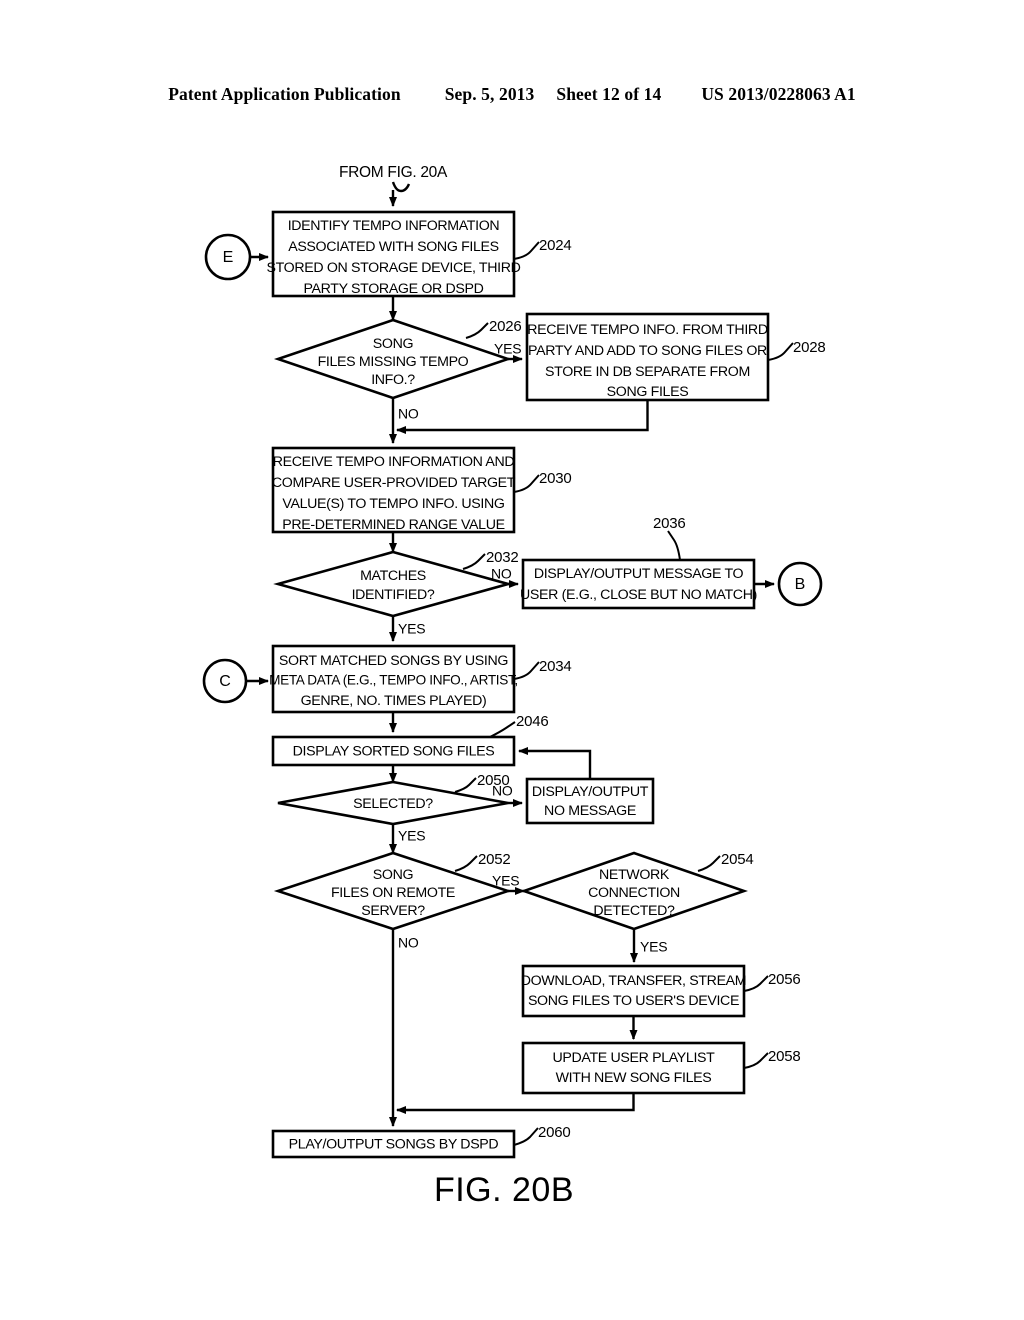  I want to click on node-2036-ref: 2036, so click(669, 523).